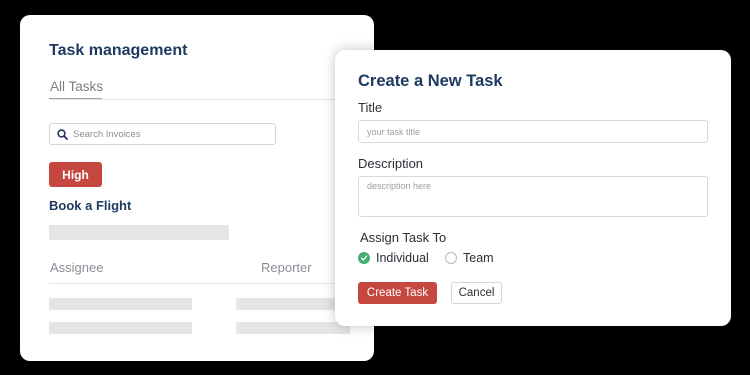 The height and width of the screenshot is (375, 750). What do you see at coordinates (533, 131) in the screenshot?
I see `title-input` at bounding box center [533, 131].